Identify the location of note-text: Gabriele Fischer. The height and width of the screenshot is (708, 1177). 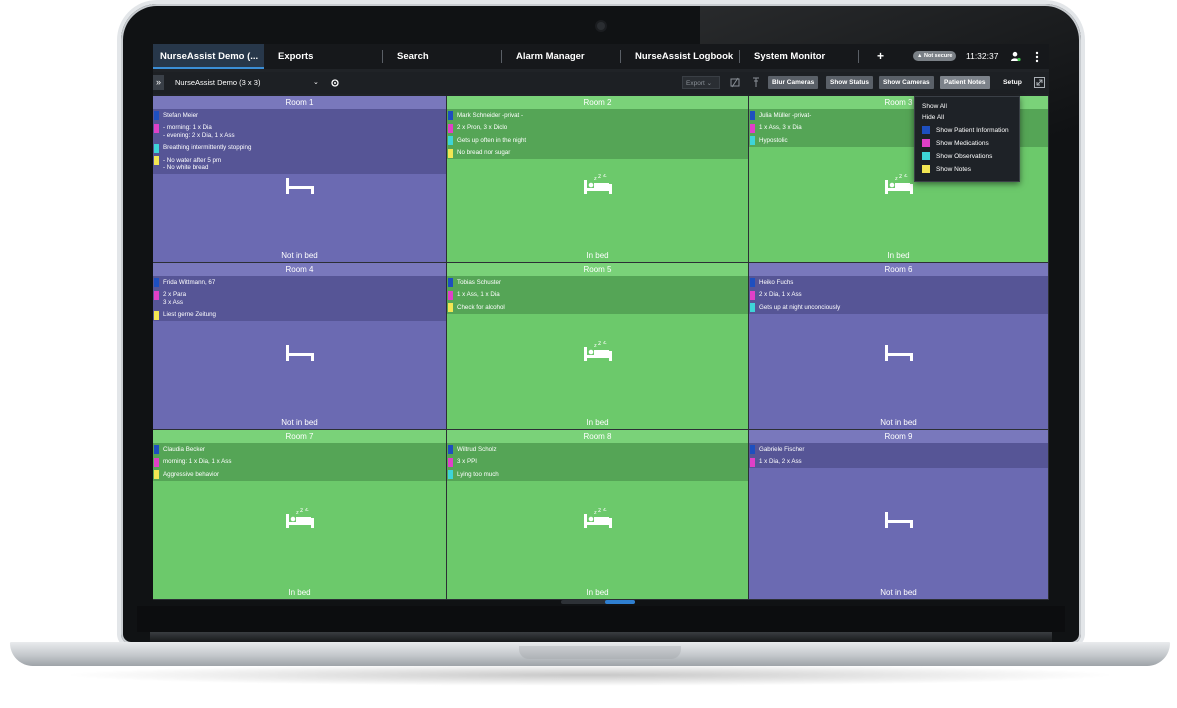
(782, 449).